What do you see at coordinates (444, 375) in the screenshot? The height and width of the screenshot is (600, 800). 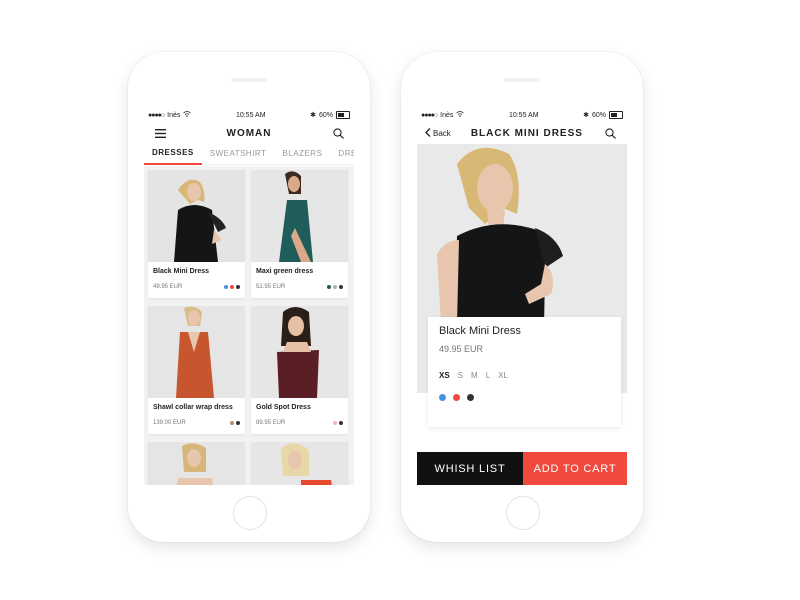 I see `size-option-xs: XS` at bounding box center [444, 375].